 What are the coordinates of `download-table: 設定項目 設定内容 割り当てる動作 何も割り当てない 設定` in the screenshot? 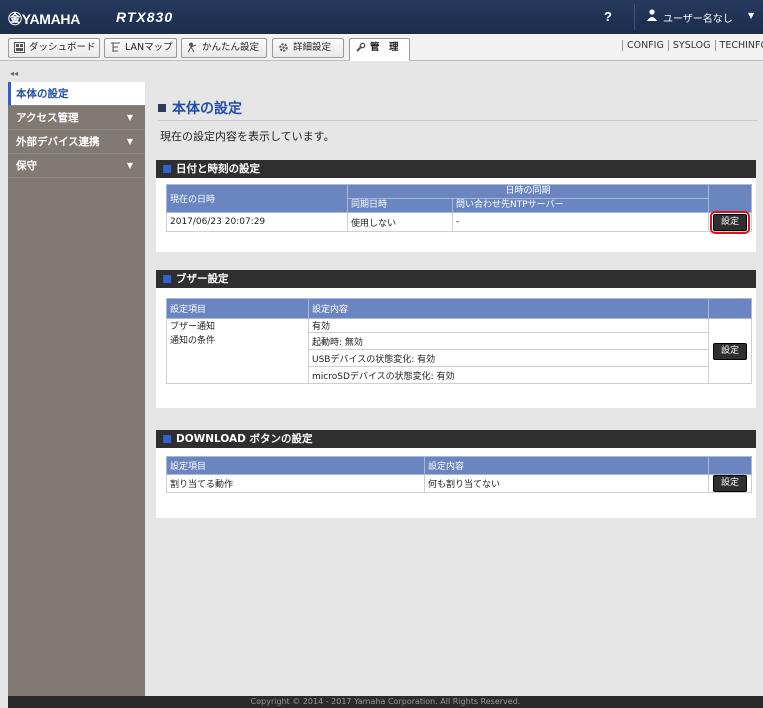 It's located at (459, 474).